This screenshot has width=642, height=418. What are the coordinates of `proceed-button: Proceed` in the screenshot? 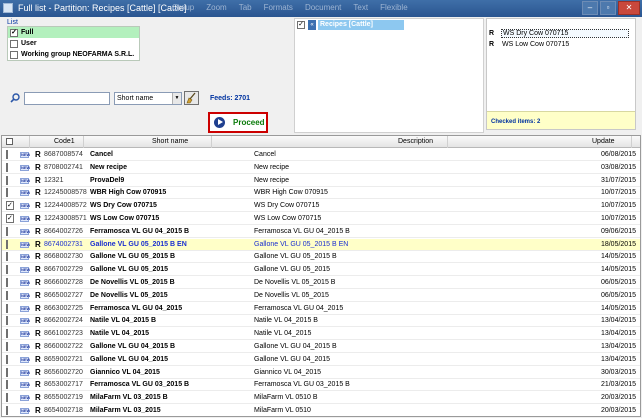 It's located at (238, 122).